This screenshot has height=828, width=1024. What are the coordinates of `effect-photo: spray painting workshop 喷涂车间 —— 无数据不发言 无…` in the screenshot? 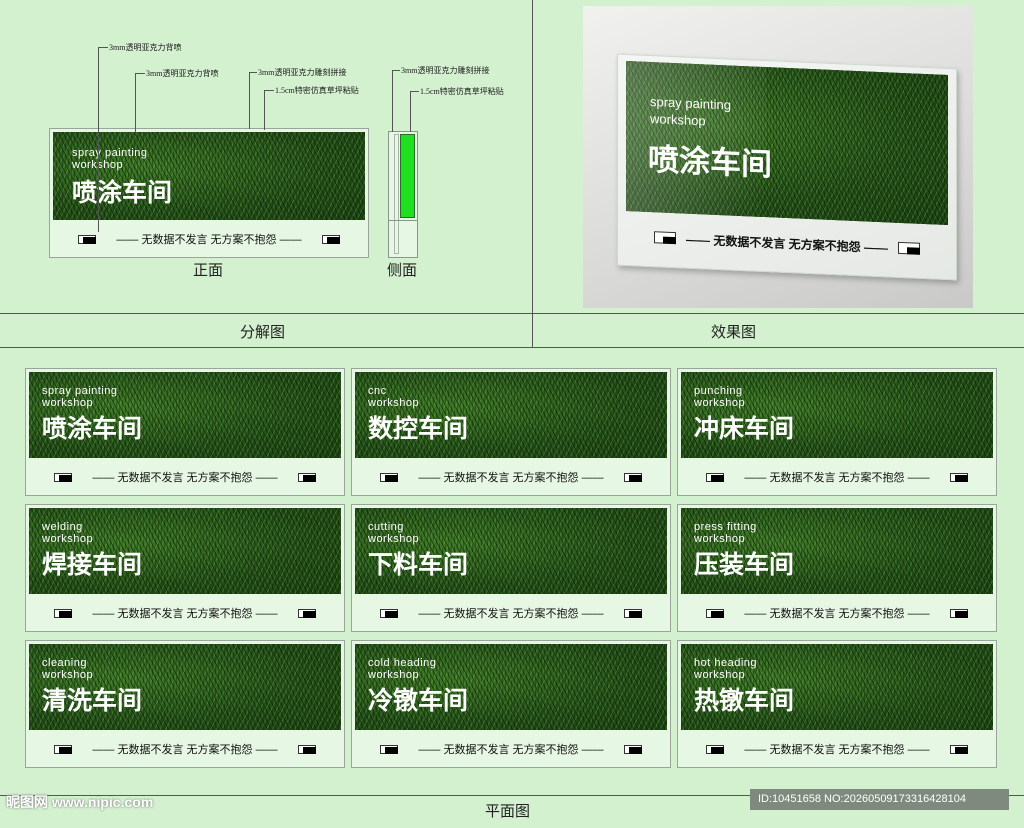 It's located at (778, 157).